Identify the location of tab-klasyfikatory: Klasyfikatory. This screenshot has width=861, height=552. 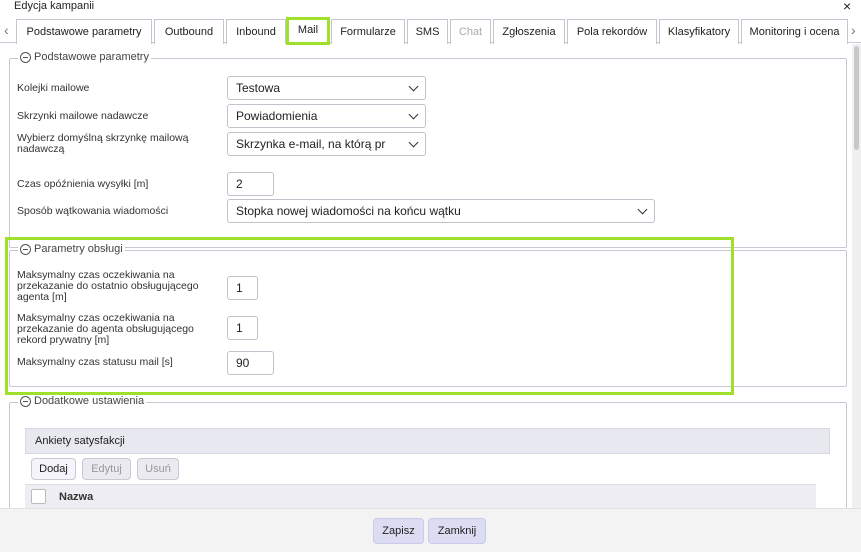
(699, 31).